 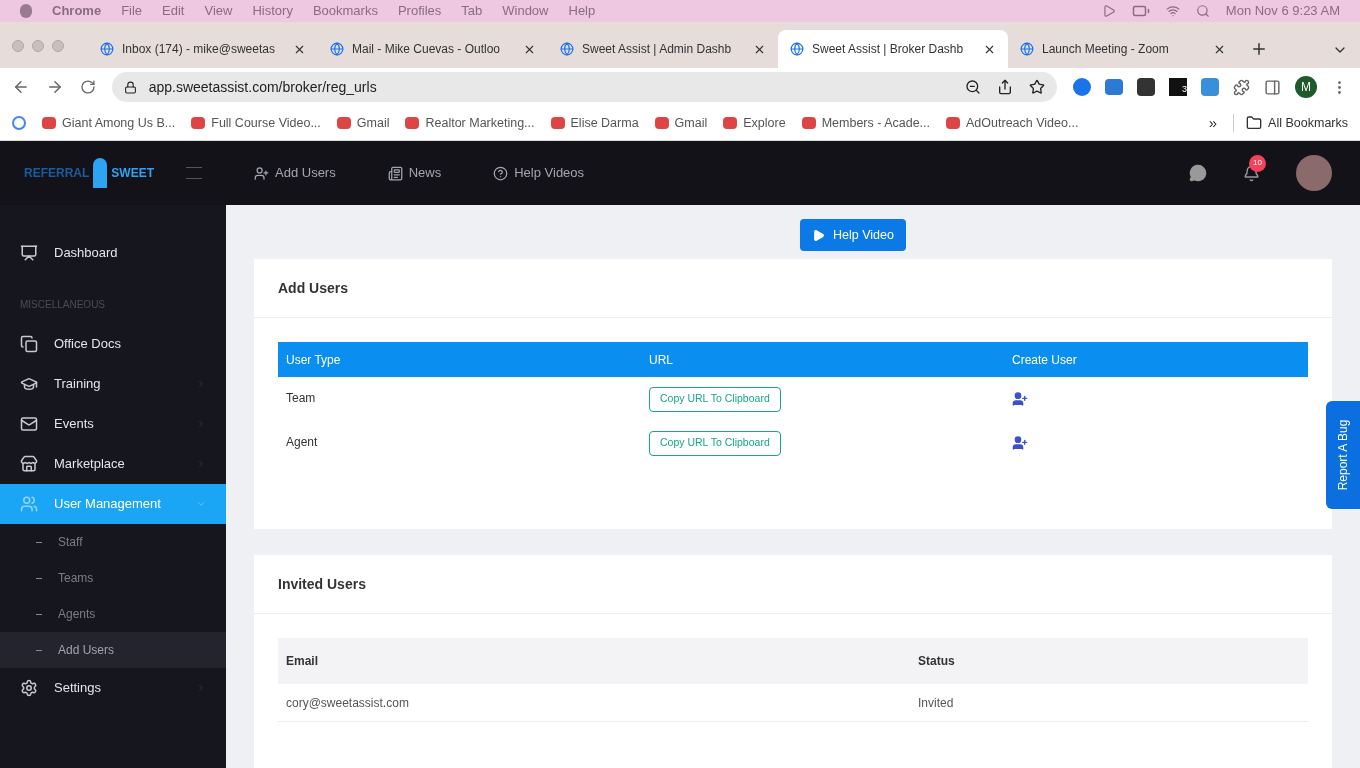 What do you see at coordinates (29, 344) in the screenshot?
I see `copy-icon` at bounding box center [29, 344].